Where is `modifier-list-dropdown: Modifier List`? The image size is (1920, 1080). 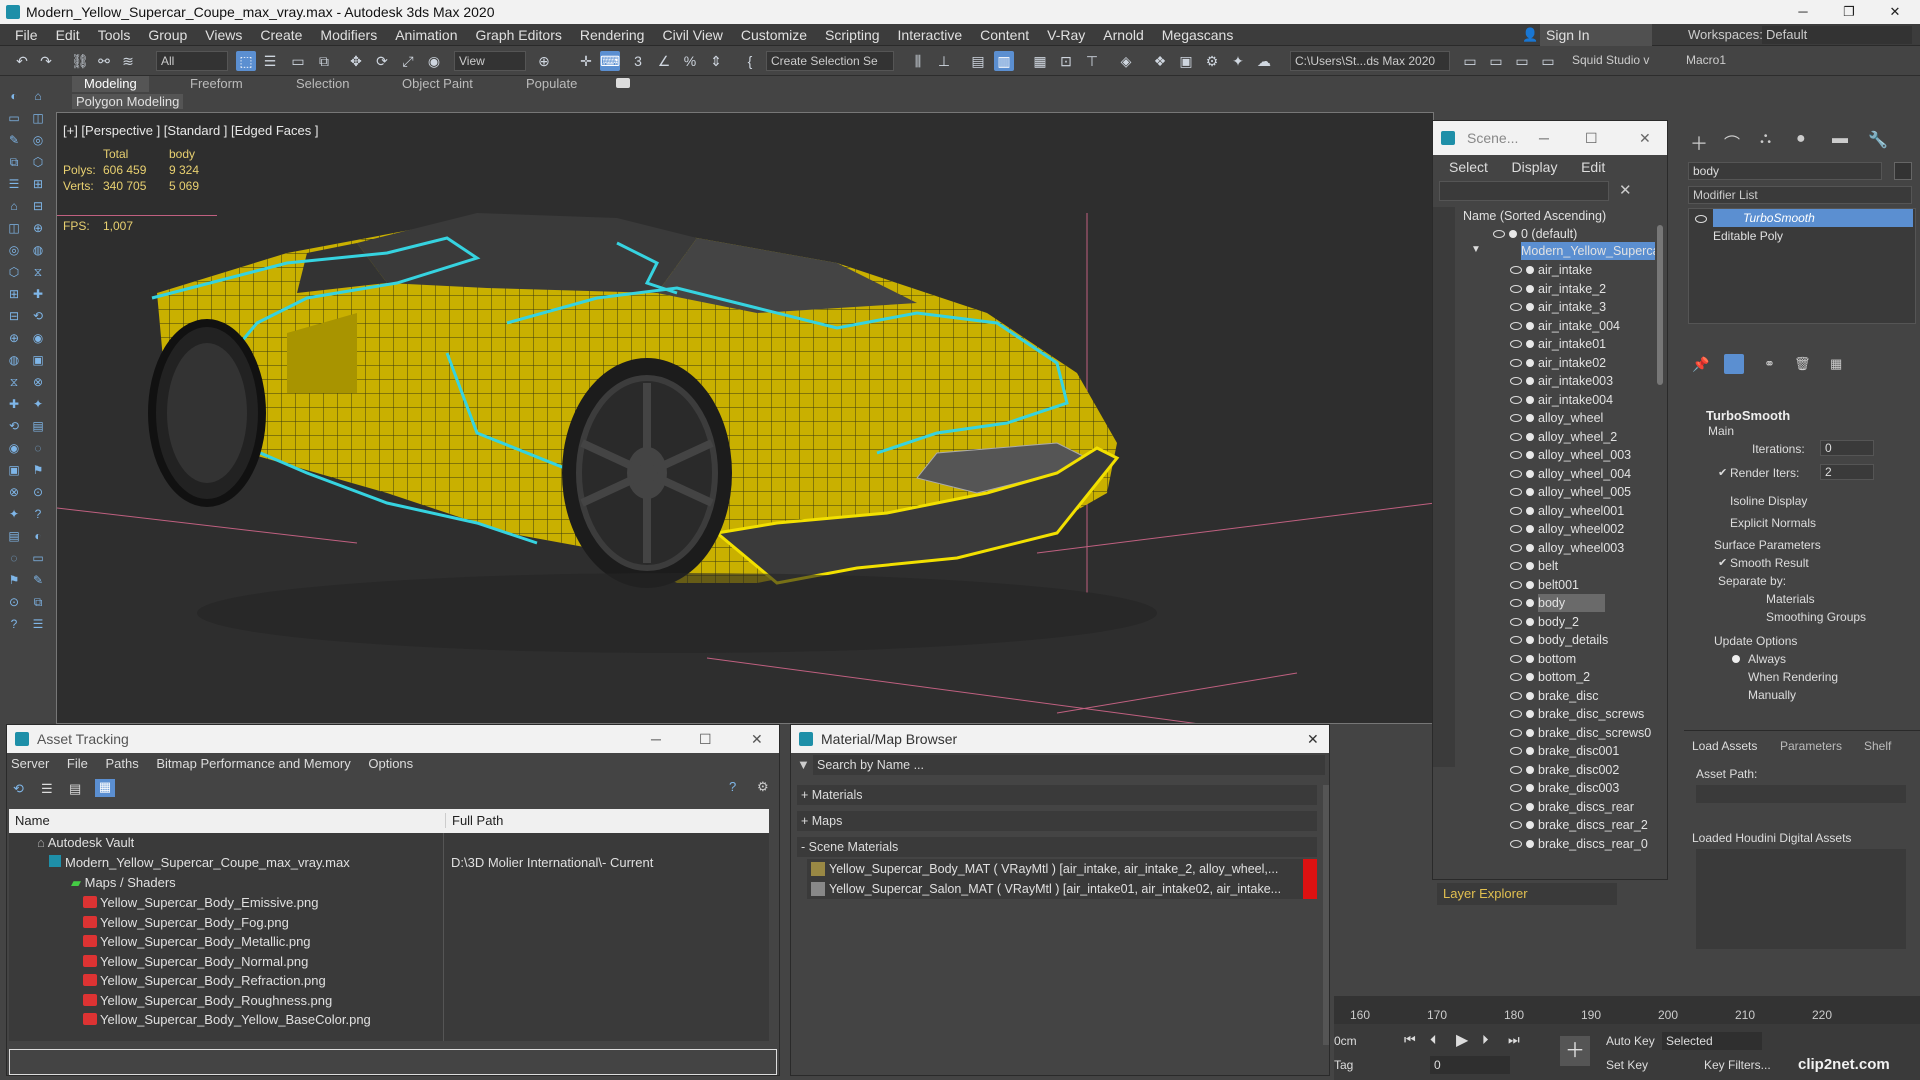 modifier-list-dropdown: Modifier List is located at coordinates (1800, 195).